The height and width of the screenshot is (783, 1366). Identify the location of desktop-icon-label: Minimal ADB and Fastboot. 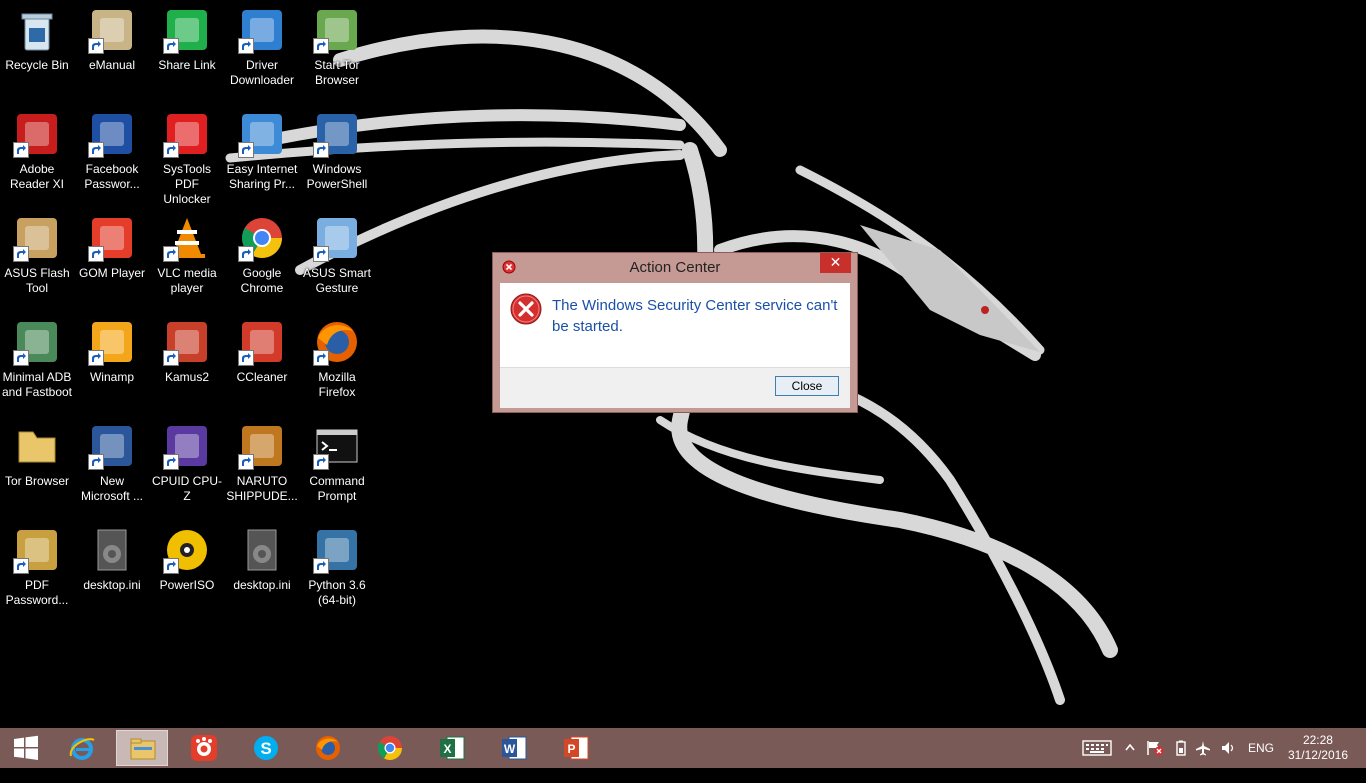
(37, 384).